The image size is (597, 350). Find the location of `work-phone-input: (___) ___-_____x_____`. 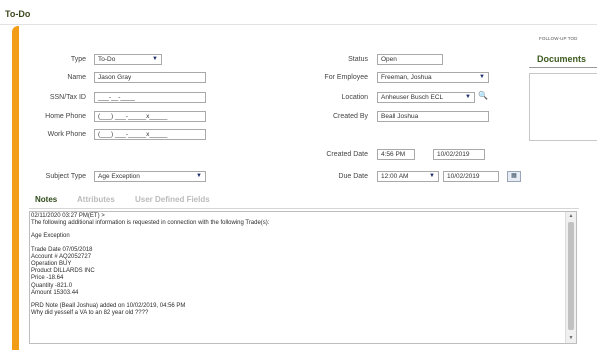

work-phone-input: (___) ___-_____x_____ is located at coordinates (150, 134).